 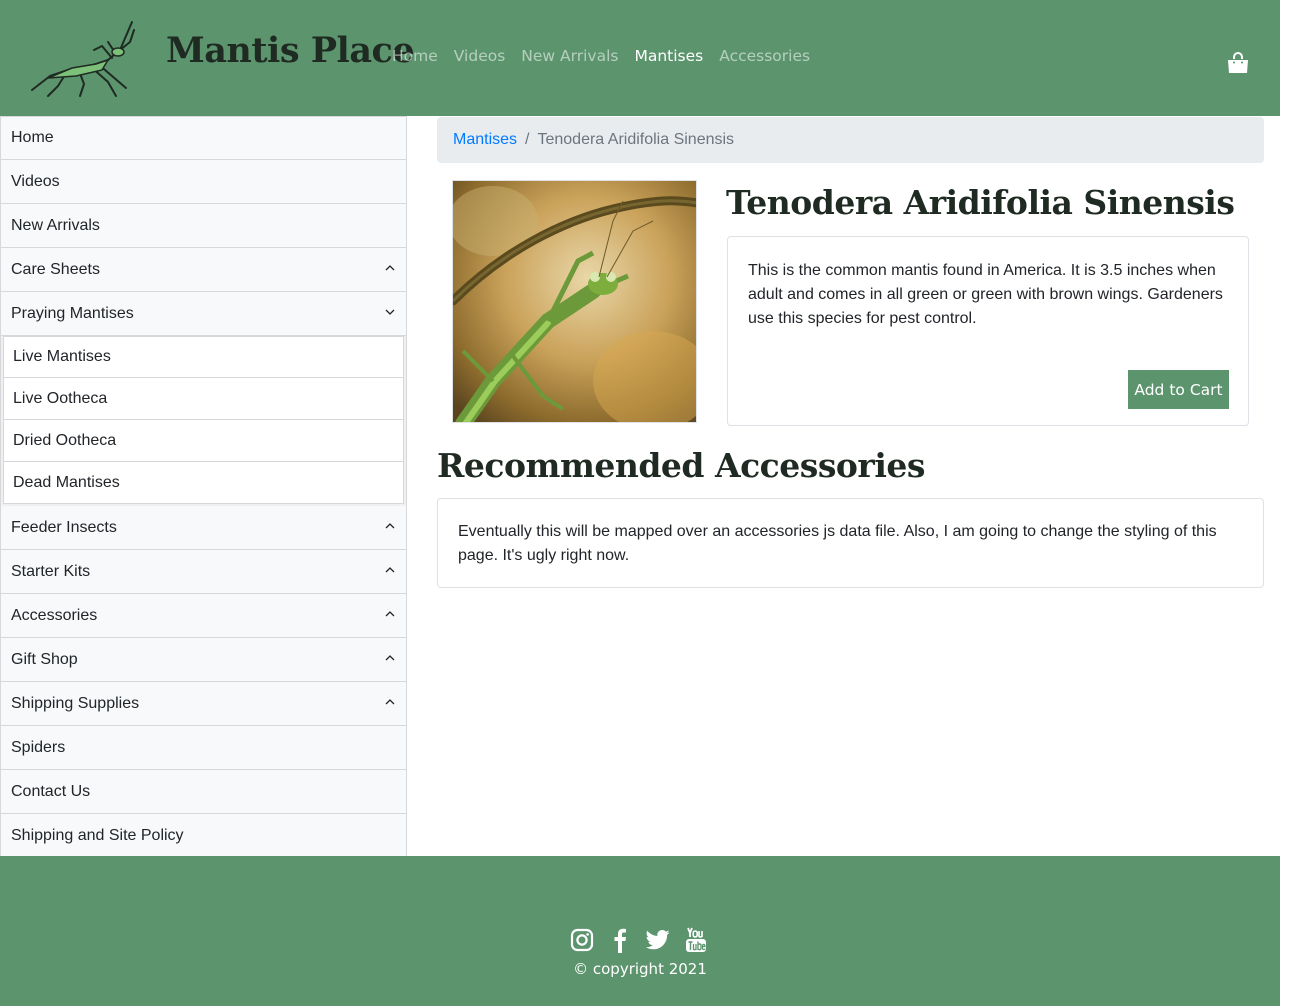 What do you see at coordinates (668, 56) in the screenshot?
I see `nav-mantises: Mantises` at bounding box center [668, 56].